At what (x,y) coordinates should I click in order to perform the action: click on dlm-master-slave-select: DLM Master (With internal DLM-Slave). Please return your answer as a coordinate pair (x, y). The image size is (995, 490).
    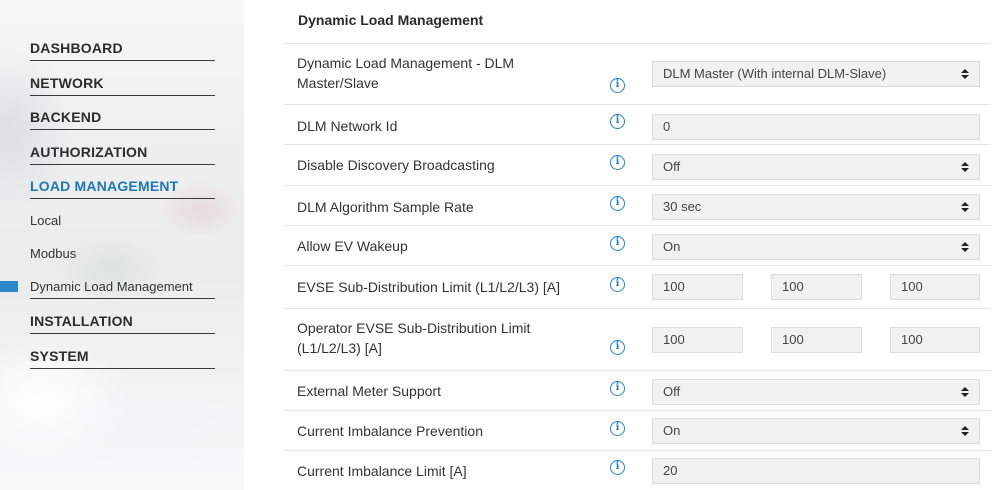
    Looking at the image, I should click on (816, 74).